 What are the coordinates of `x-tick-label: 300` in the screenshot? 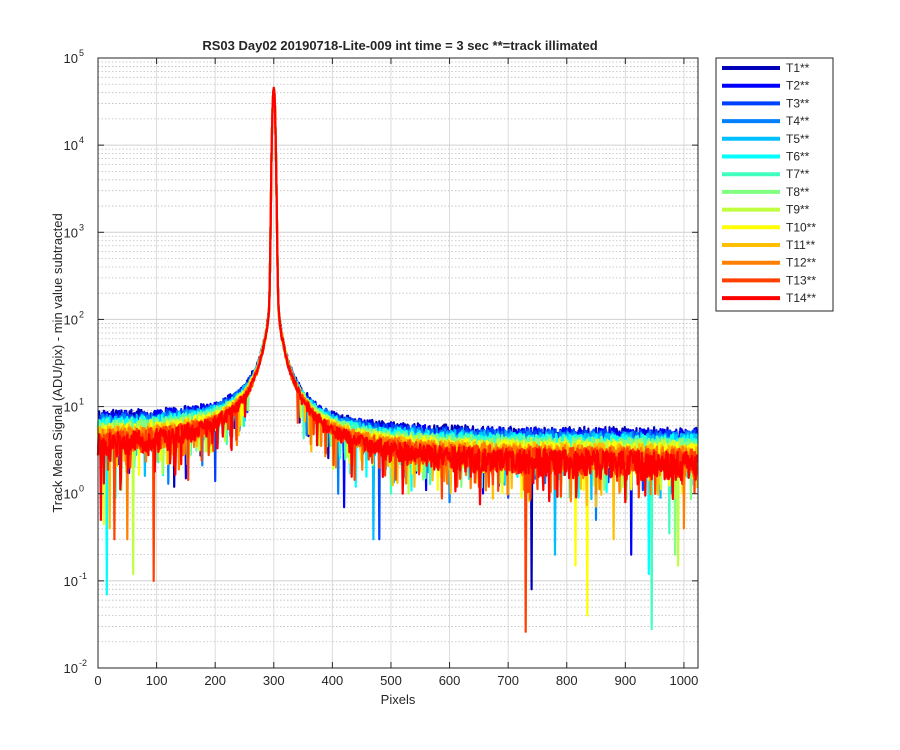 It's located at (274, 680).